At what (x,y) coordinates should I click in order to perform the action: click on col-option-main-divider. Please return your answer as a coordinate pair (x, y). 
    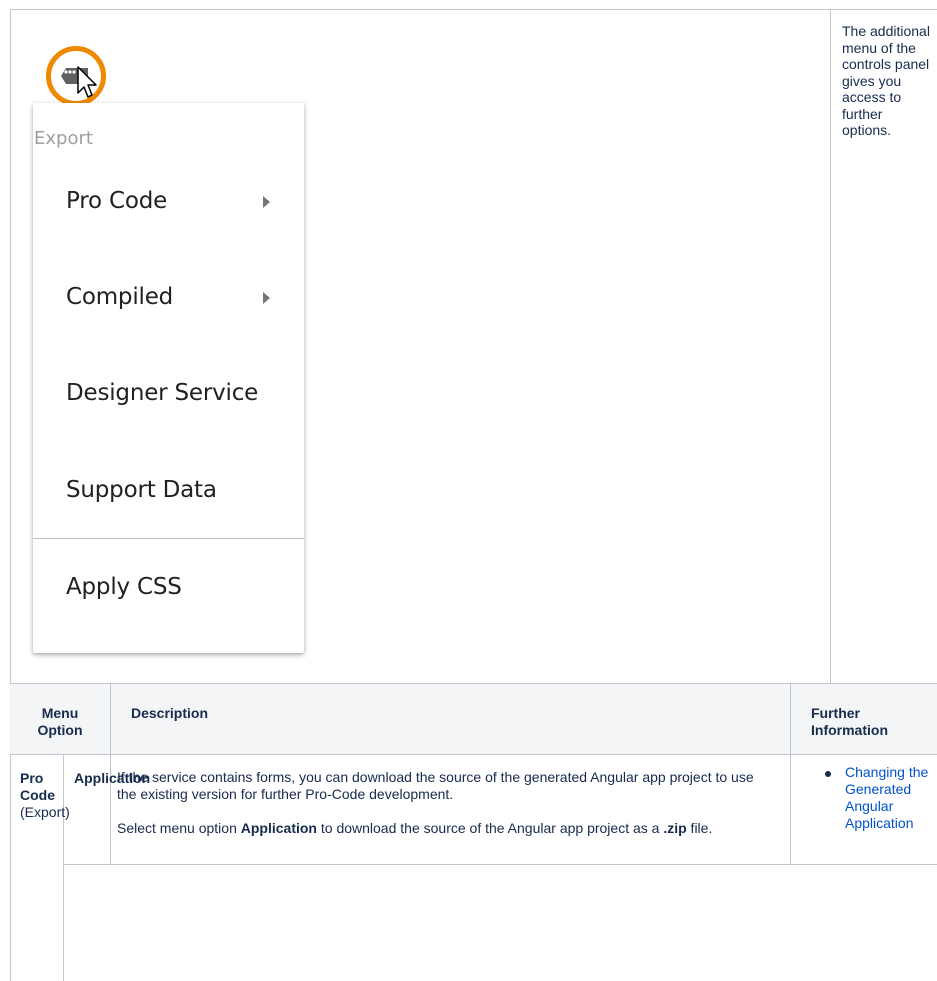
    Looking at the image, I should click on (63, 868).